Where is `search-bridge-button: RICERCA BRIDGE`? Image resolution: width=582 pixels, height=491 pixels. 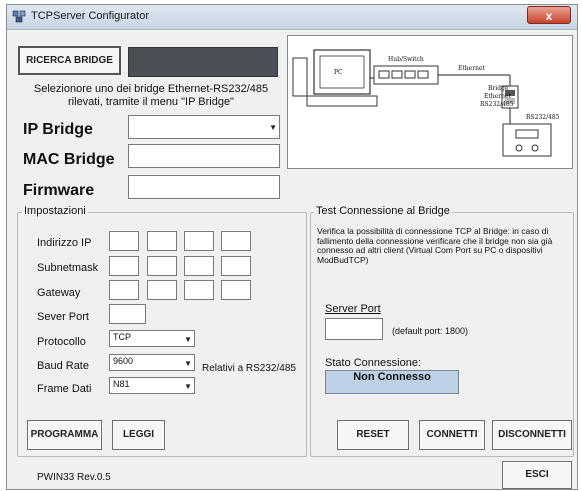 search-bridge-button: RICERCA BRIDGE is located at coordinates (69, 60).